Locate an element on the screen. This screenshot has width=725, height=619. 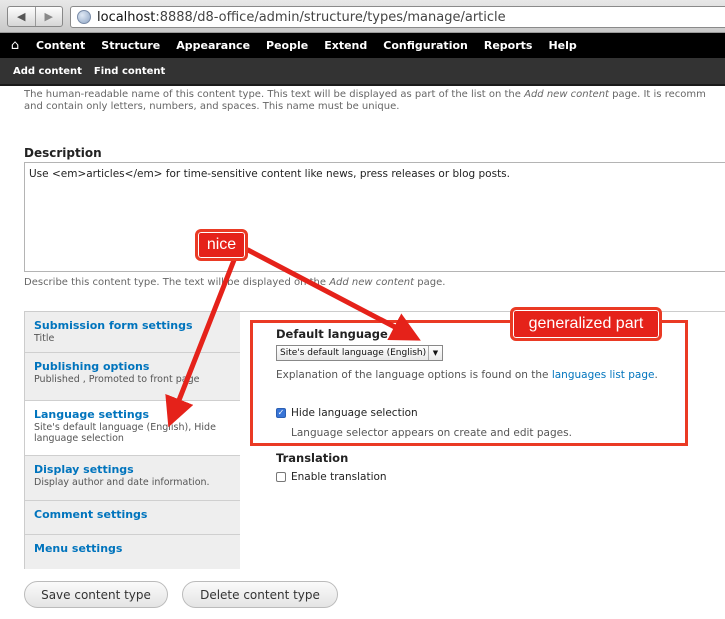
tab-submission-form-settings: Submission form settings Title is located at coordinates (132, 332).